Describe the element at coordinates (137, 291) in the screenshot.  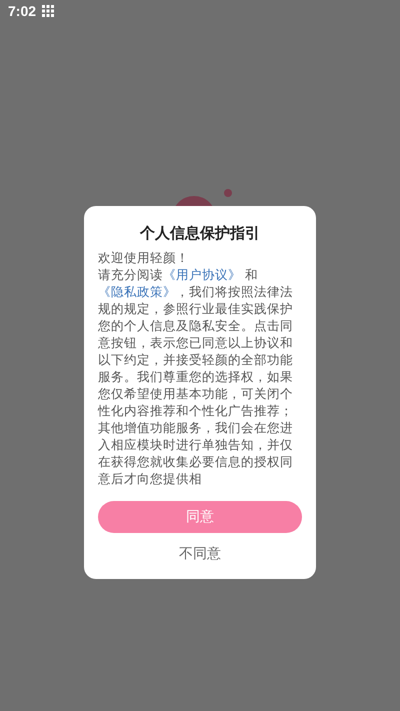
I see `policy-link: 《隐私政策》` at that location.